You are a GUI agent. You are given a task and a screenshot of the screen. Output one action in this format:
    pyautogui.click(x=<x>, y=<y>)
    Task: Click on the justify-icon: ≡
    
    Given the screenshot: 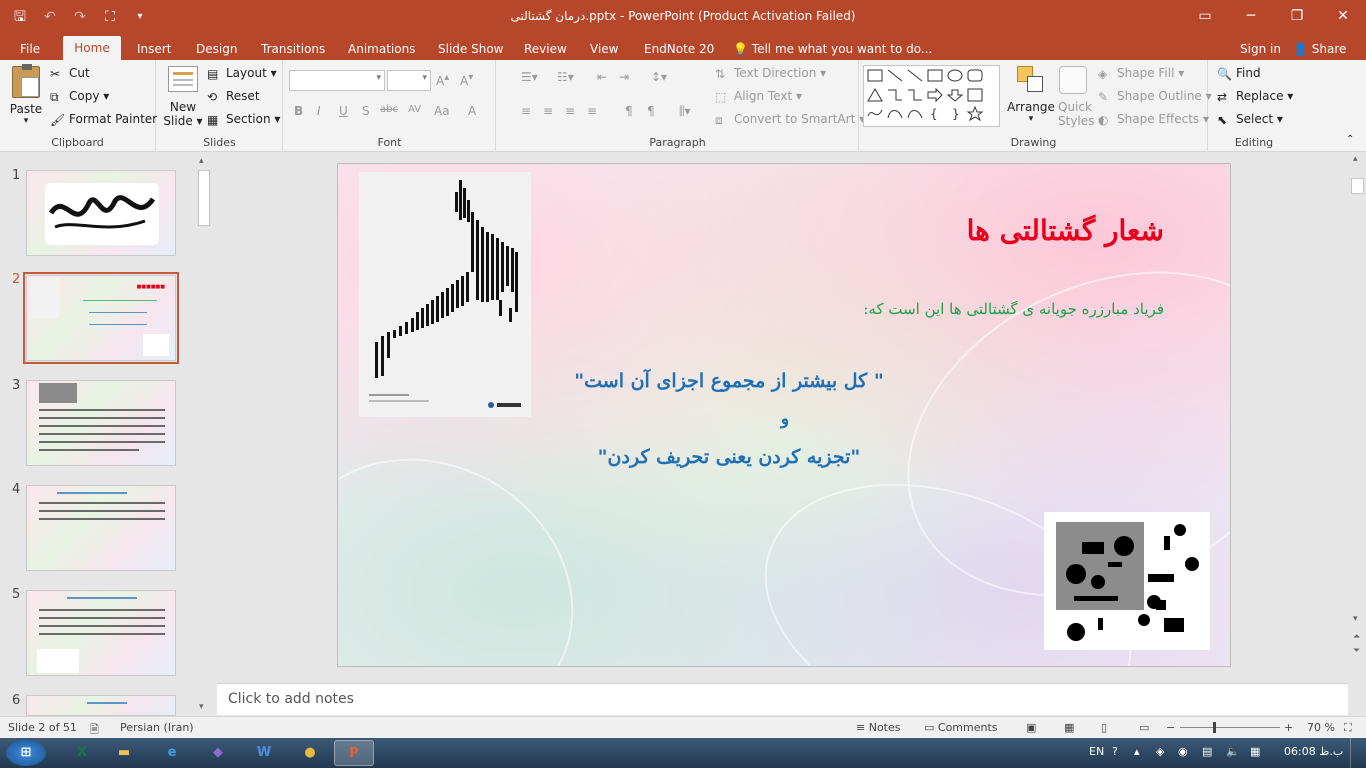 What is the action you would take?
    pyautogui.click(x=592, y=111)
    